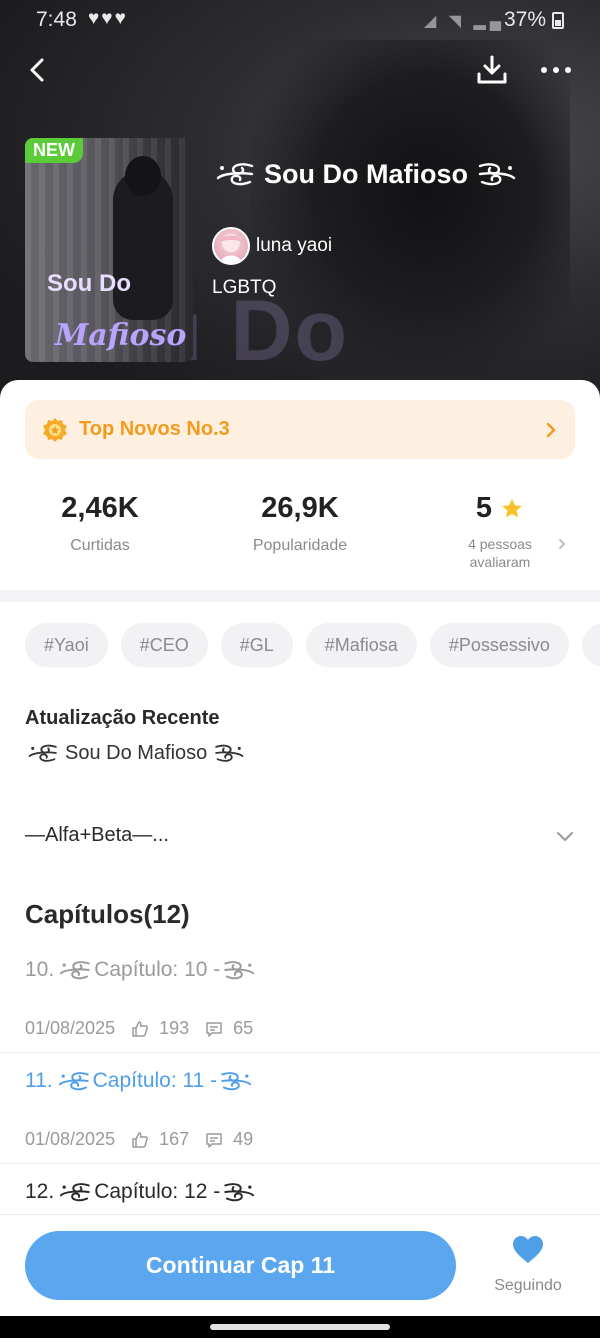 The image size is (600, 1338). What do you see at coordinates (143, 176) in the screenshot?
I see `cover-figure-head` at bounding box center [143, 176].